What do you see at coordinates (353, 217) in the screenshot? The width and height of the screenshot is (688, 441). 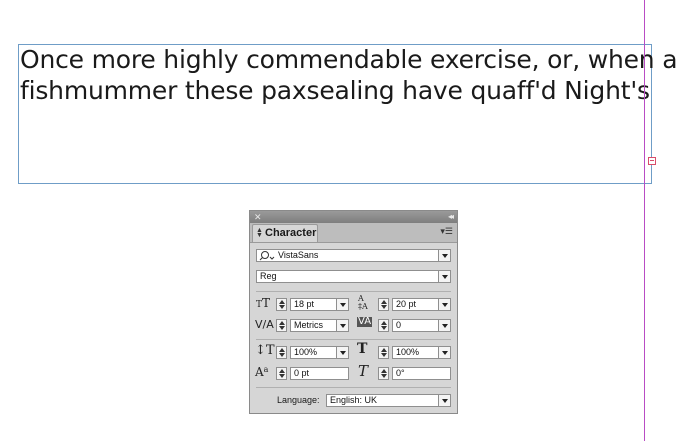 I see `panel-titlebar: ✕ ◂◂` at bounding box center [353, 217].